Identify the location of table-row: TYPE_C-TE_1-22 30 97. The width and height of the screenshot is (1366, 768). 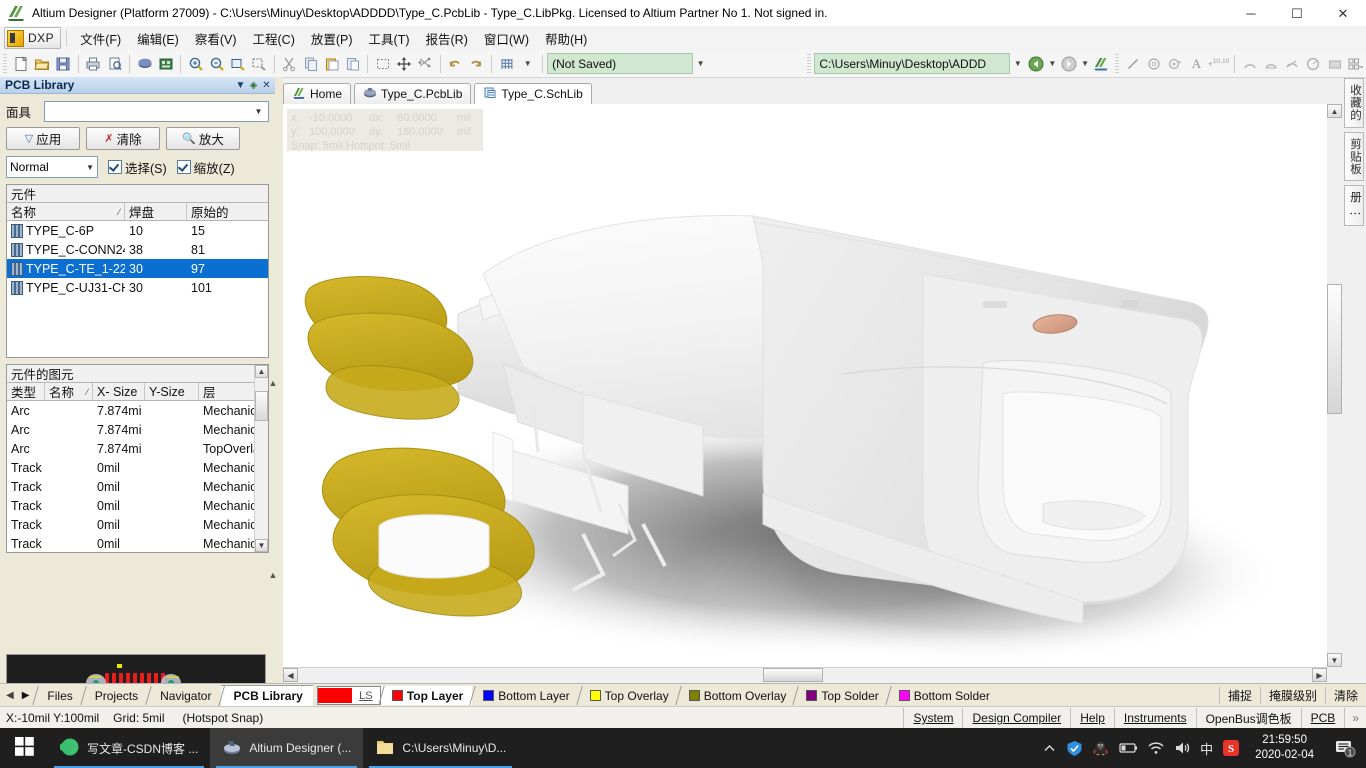
(137, 268).